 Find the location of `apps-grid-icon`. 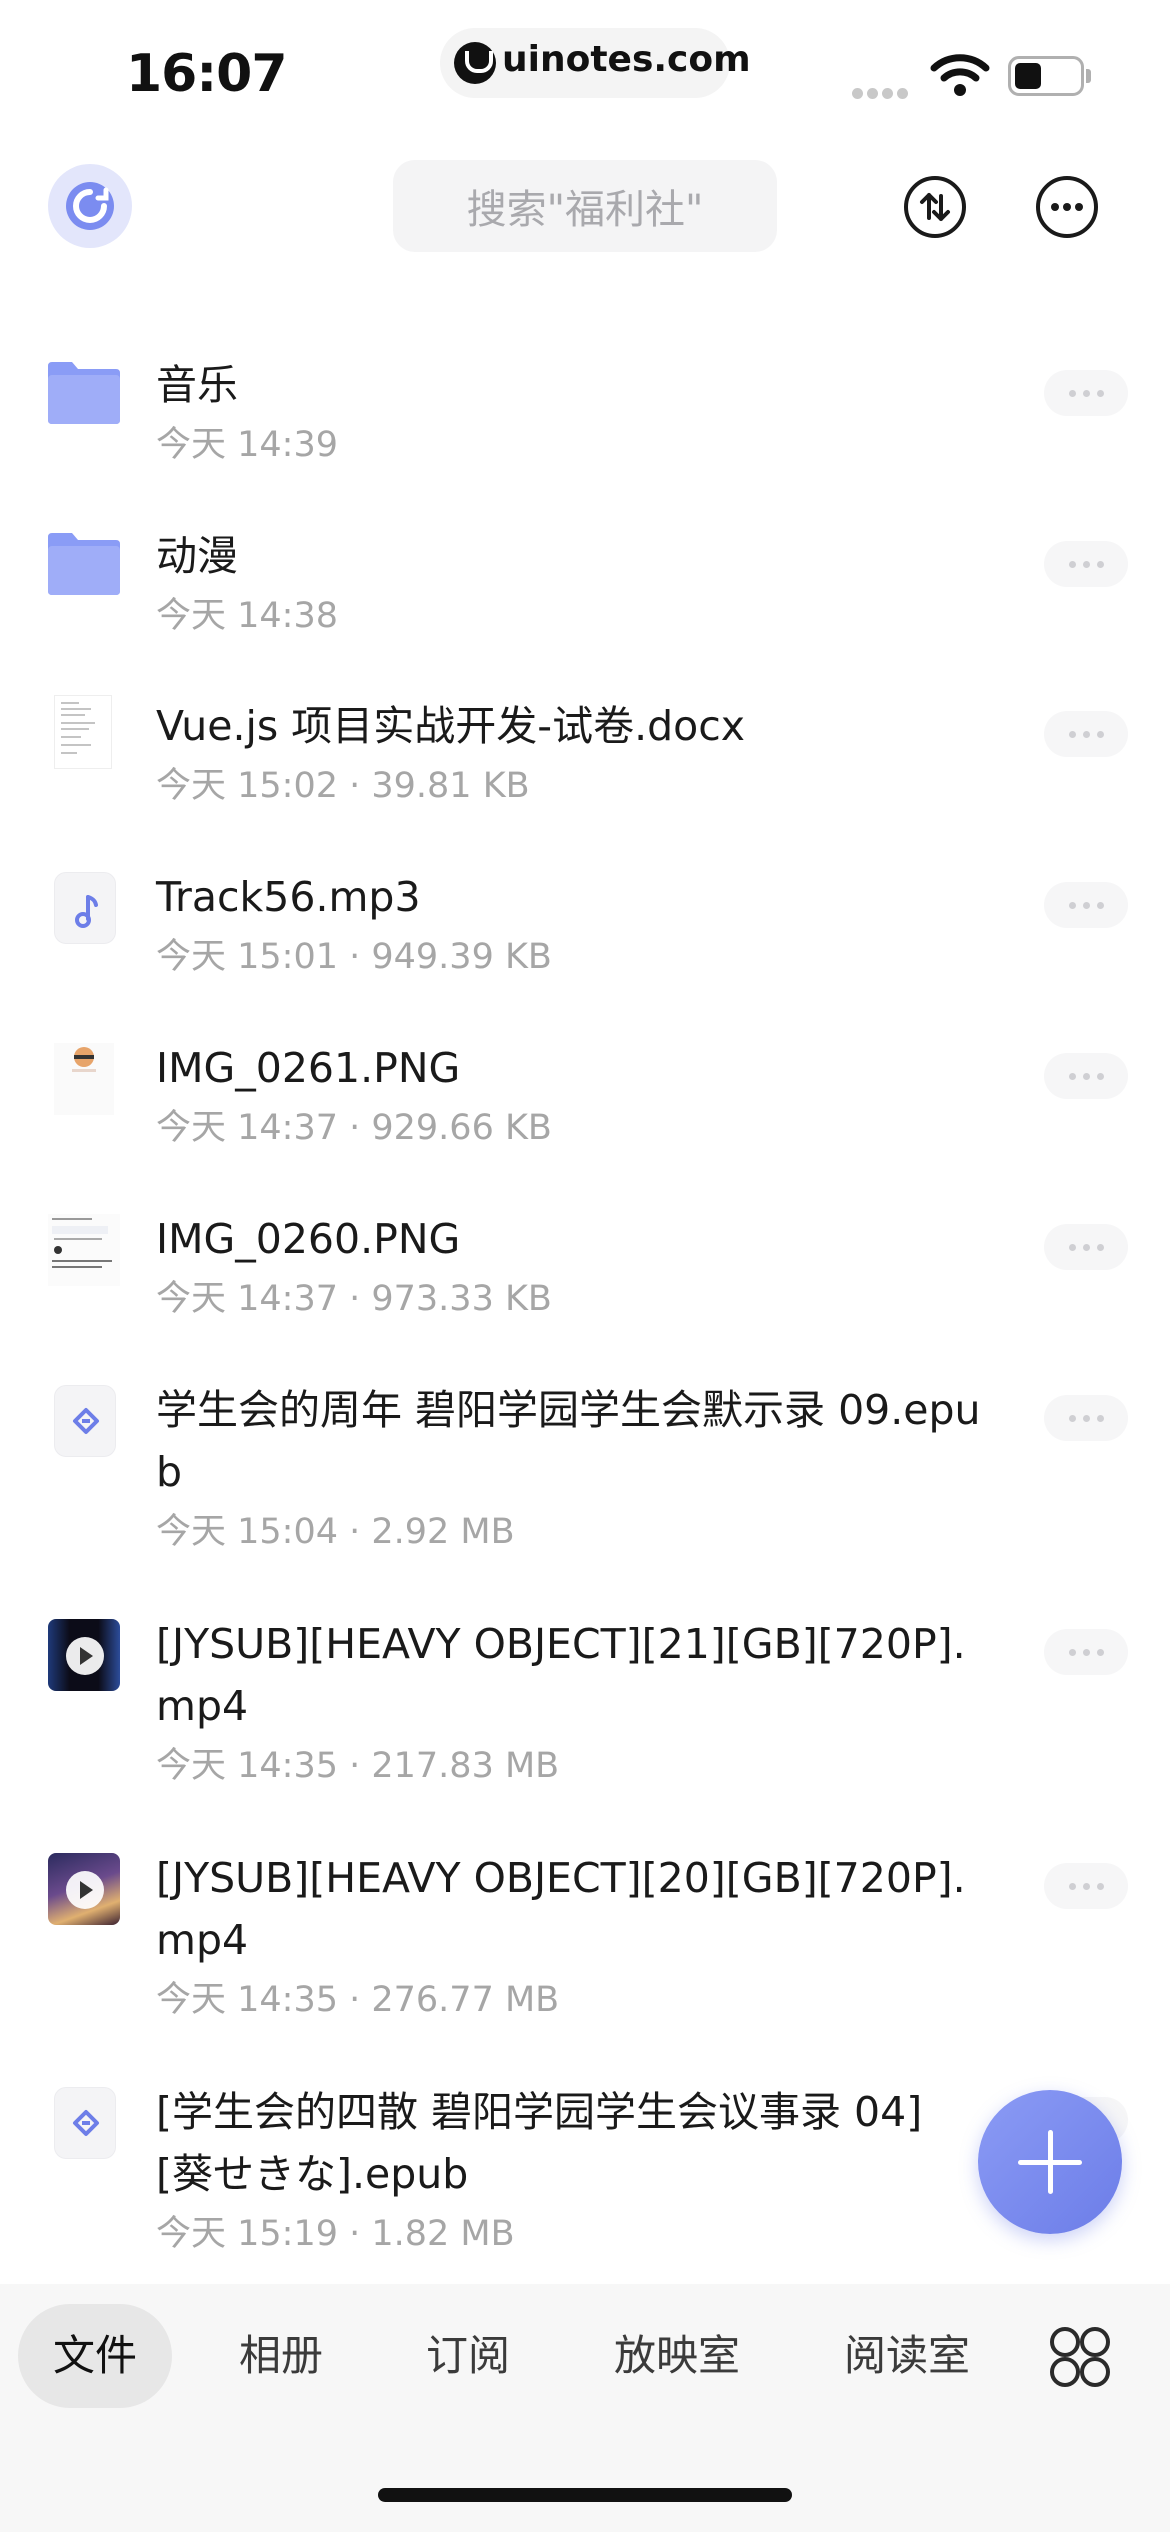

apps-grid-icon is located at coordinates (1080, 2357).